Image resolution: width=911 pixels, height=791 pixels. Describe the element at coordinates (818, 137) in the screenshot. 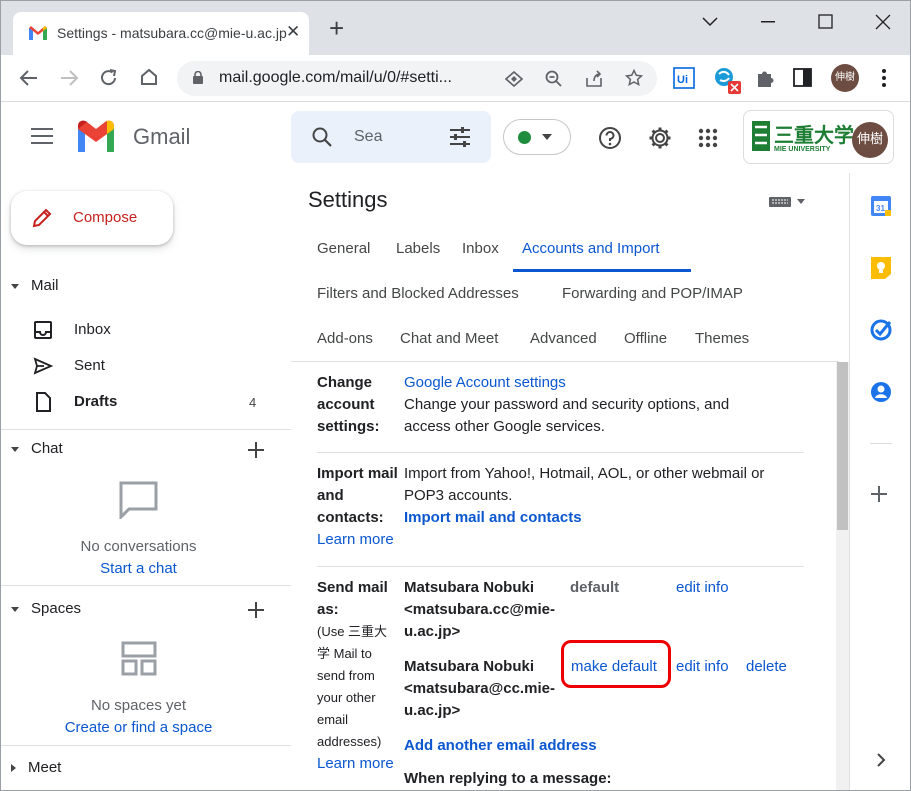

I see `google-account-button: 三重大学 MIE UNIVERSITY 伸樹` at that location.